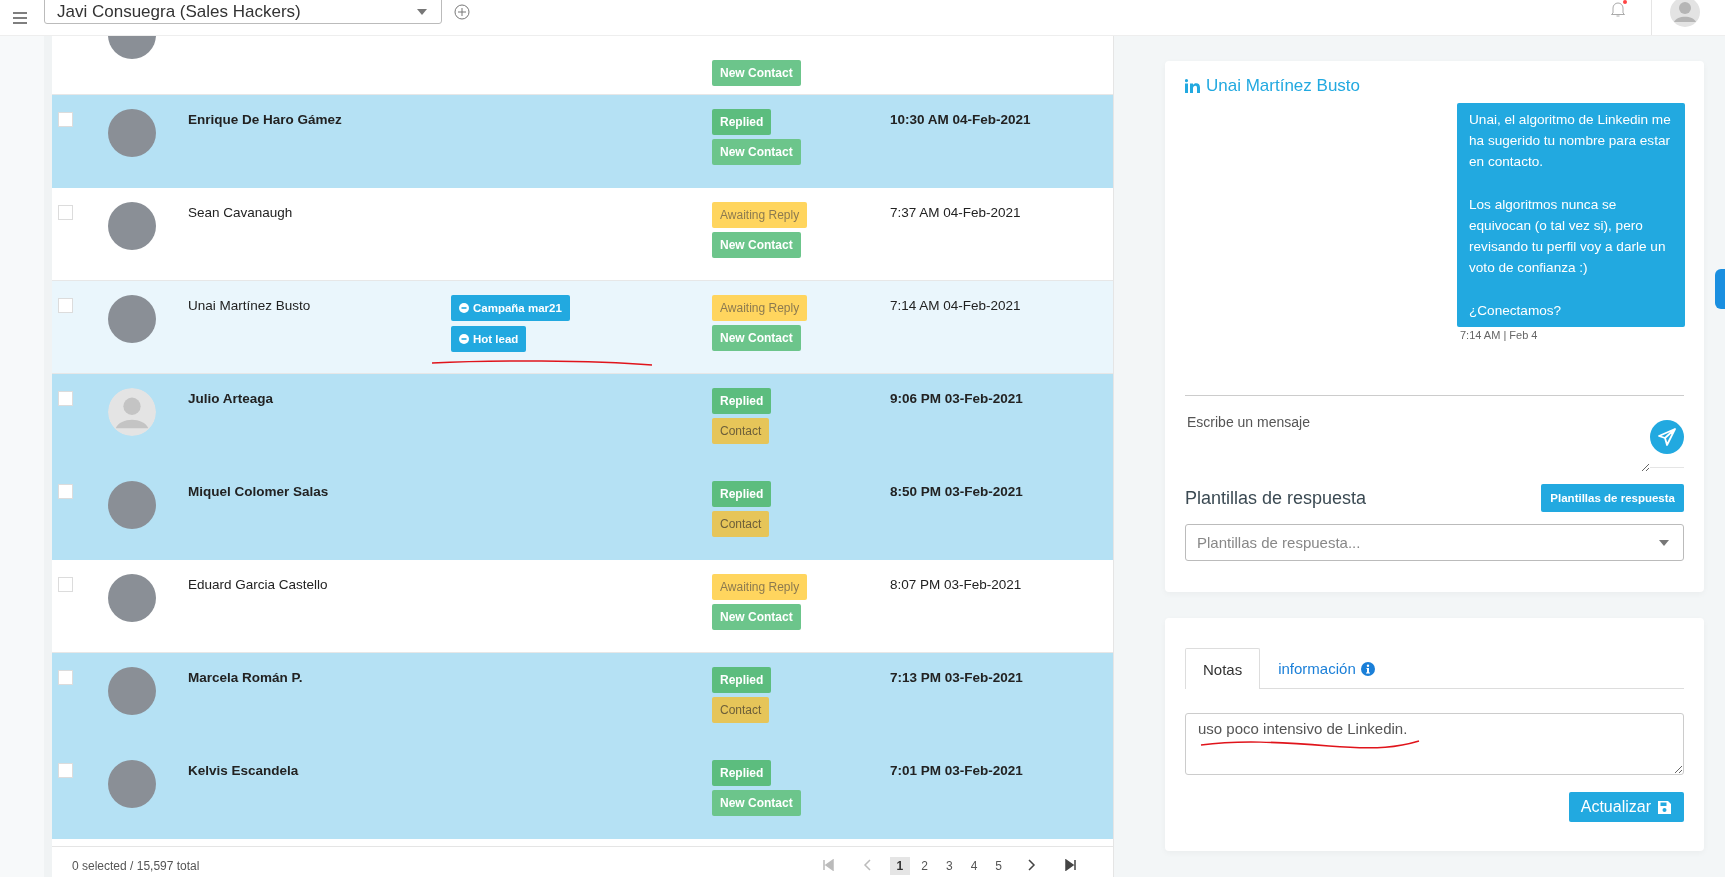  Describe the element at coordinates (956, 677) in the screenshot. I see `contact-date: 7:13 PM 03-Feb-2021` at that location.